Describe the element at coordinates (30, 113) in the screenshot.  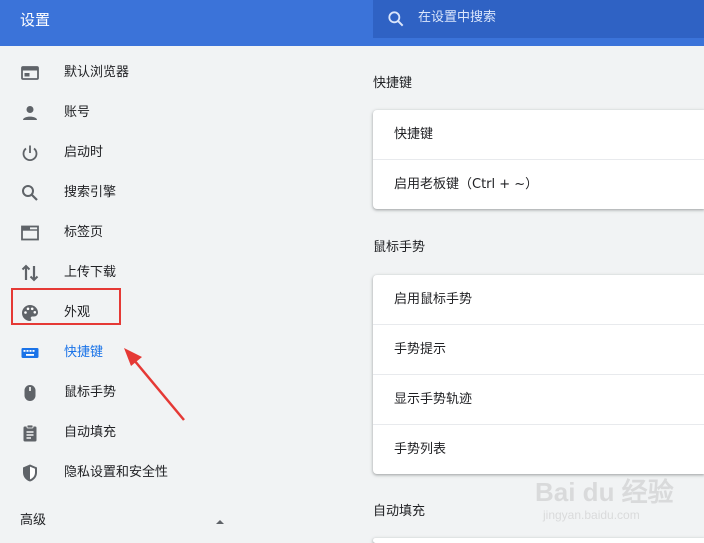
I see `person-icon` at that location.